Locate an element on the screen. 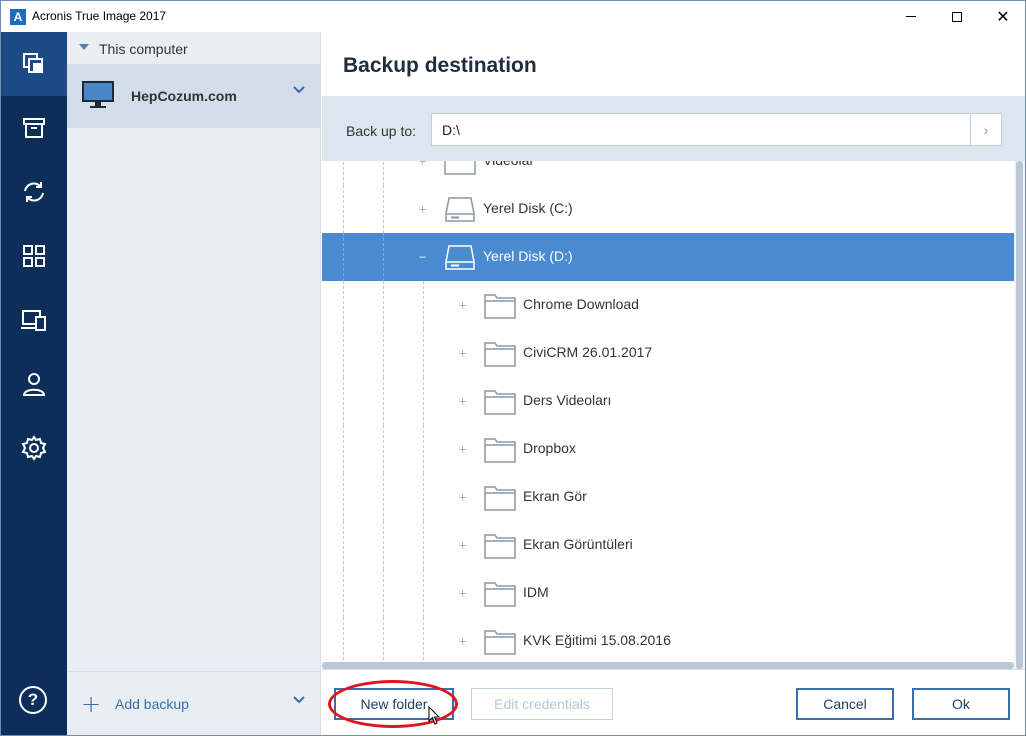  nav-backup is located at coordinates (34, 64).